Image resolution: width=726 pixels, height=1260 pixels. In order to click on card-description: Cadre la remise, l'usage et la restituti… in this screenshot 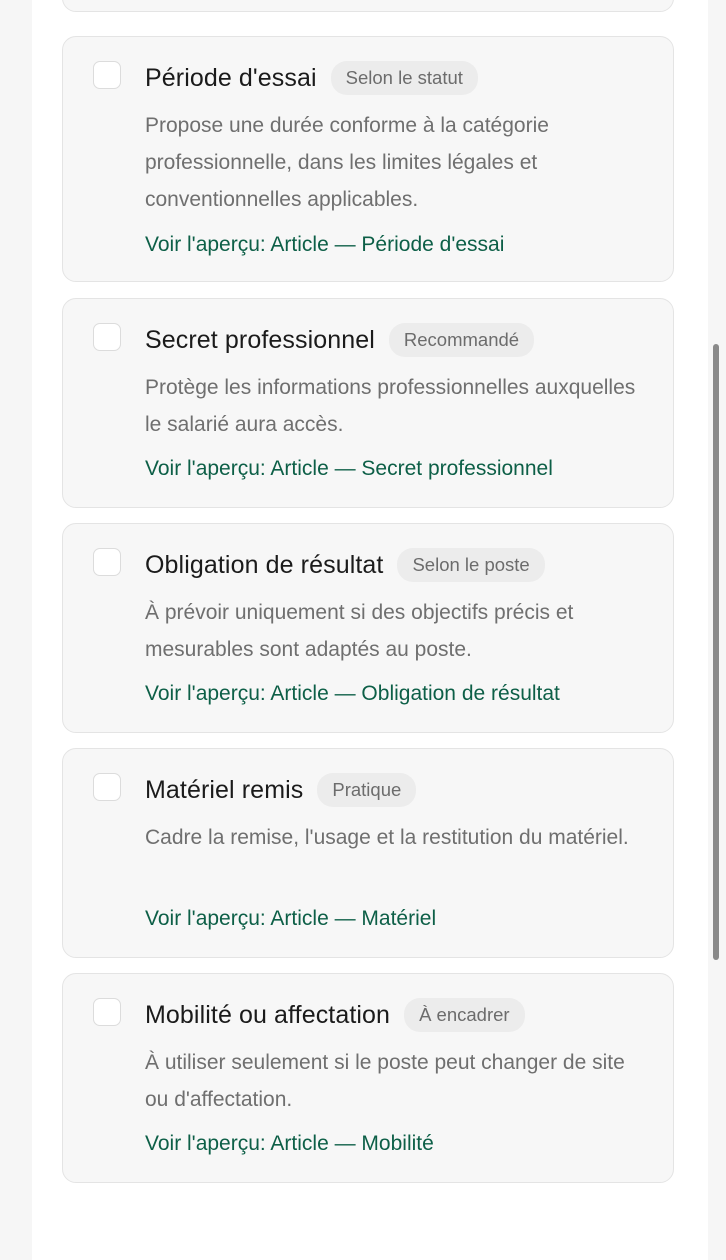, I will do `click(387, 837)`.